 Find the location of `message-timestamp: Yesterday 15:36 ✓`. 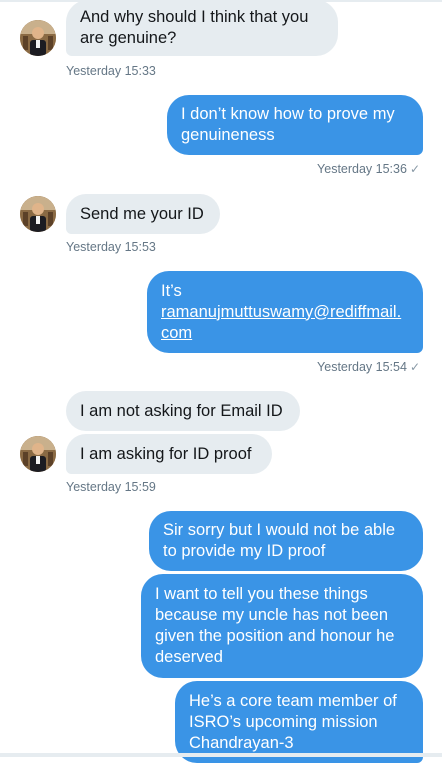

message-timestamp: Yesterday 15:36 ✓ is located at coordinates (368, 169).